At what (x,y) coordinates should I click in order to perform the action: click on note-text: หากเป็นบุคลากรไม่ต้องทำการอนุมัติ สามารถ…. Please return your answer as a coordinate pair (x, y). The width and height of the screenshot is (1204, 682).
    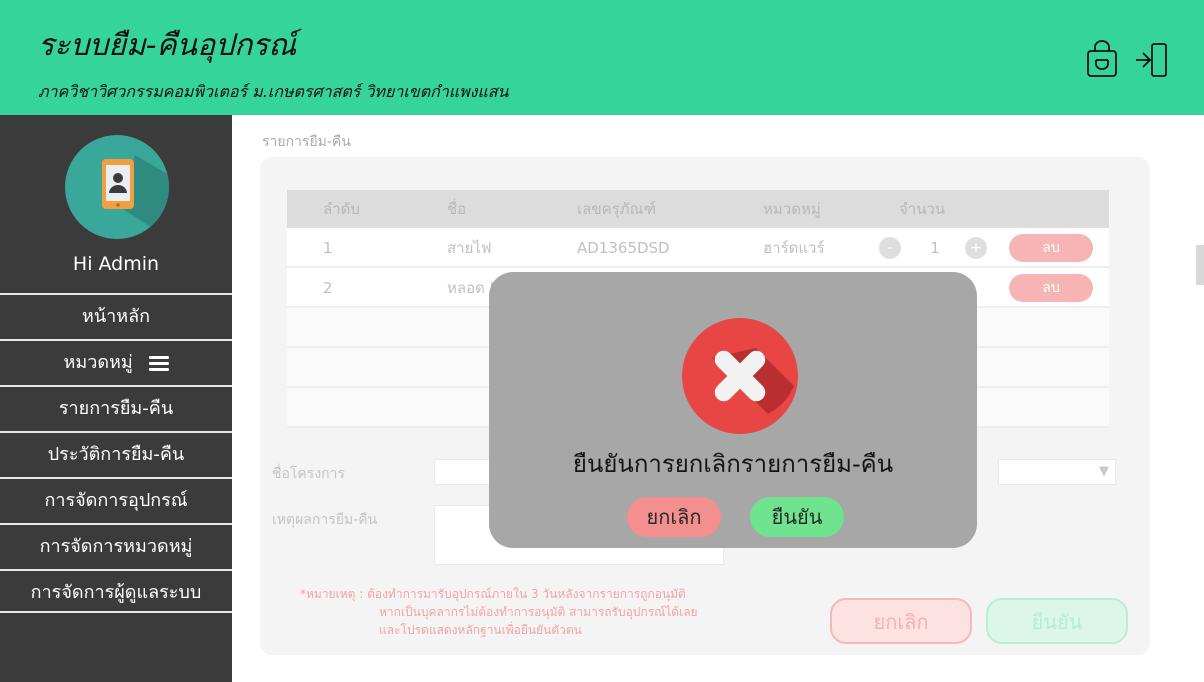
    Looking at the image, I should click on (538, 612).